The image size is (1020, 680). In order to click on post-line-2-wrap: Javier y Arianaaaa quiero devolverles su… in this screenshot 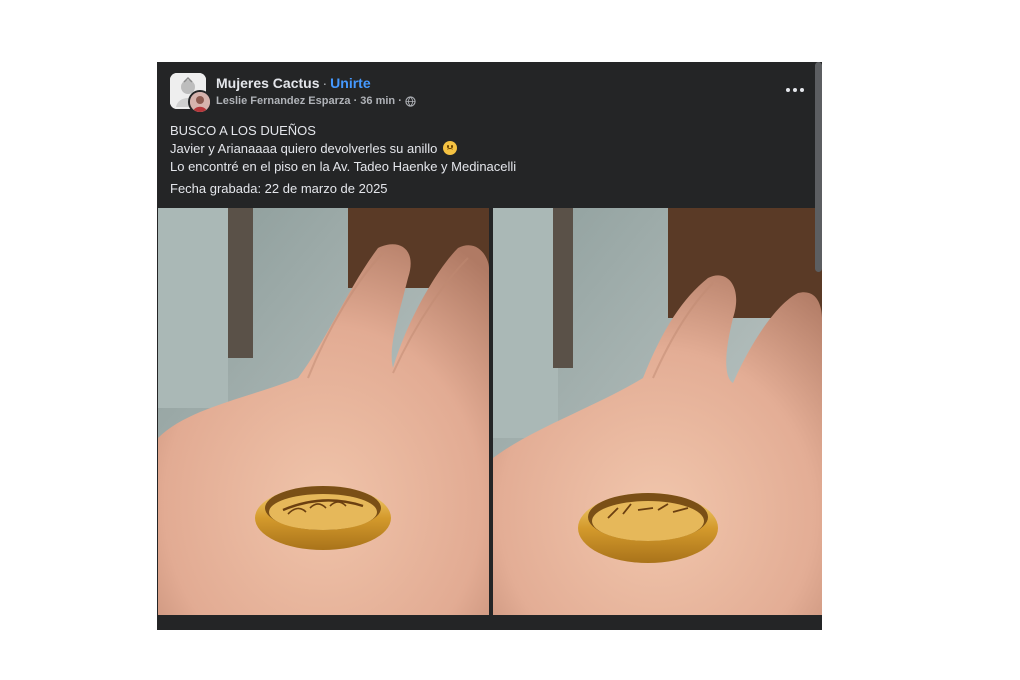, I will do `click(343, 149)`.